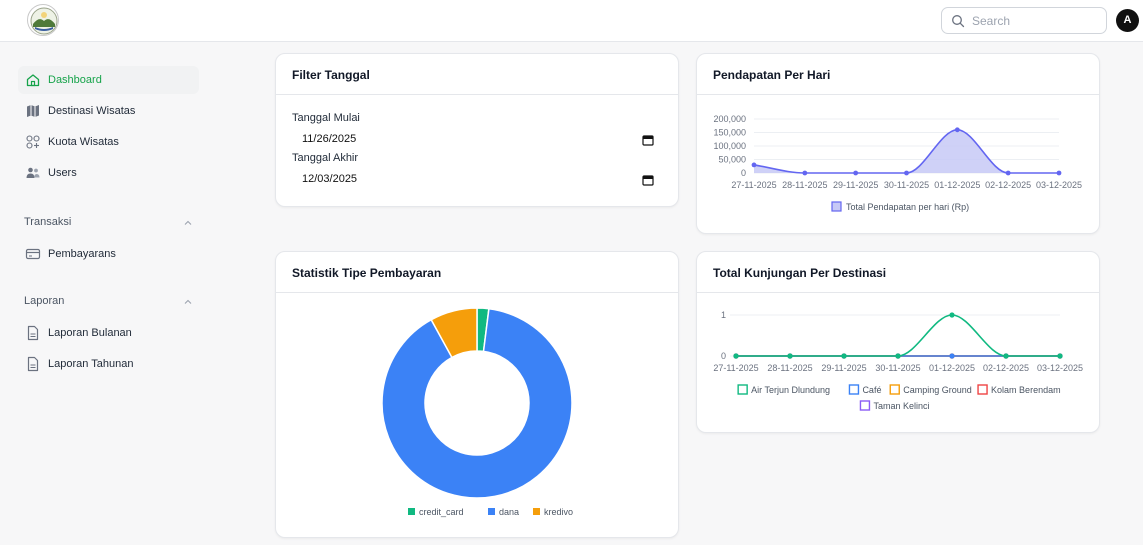 The image size is (1143, 545). What do you see at coordinates (558, 512) in the screenshot?
I see `legend-label: kredivo` at bounding box center [558, 512].